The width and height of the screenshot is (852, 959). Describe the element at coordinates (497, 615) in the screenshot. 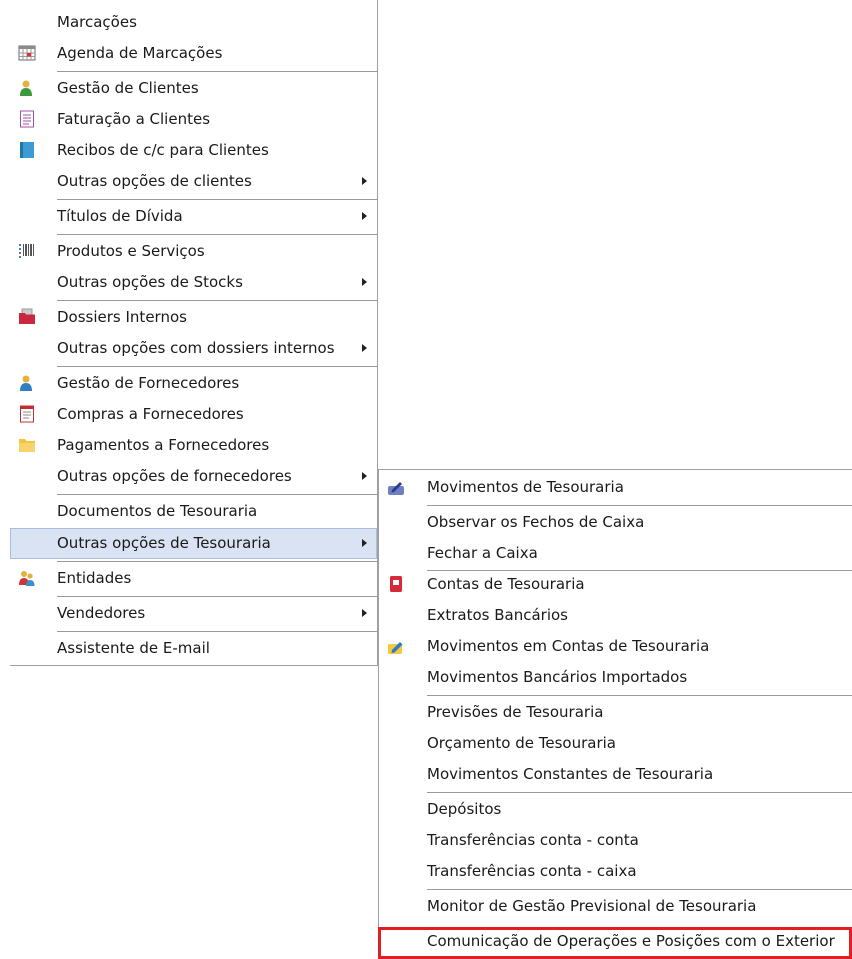

I see `menu-item-label: Extratos Bancários` at that location.